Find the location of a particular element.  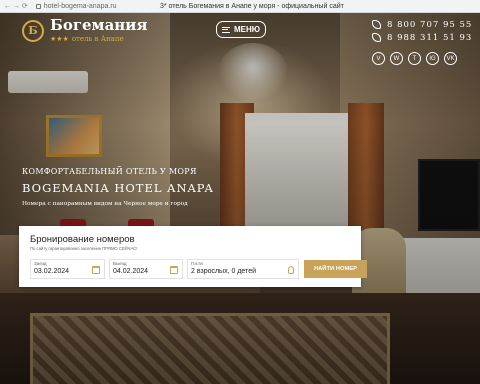

menu-button: МЕНЮ is located at coordinates (241, 29).